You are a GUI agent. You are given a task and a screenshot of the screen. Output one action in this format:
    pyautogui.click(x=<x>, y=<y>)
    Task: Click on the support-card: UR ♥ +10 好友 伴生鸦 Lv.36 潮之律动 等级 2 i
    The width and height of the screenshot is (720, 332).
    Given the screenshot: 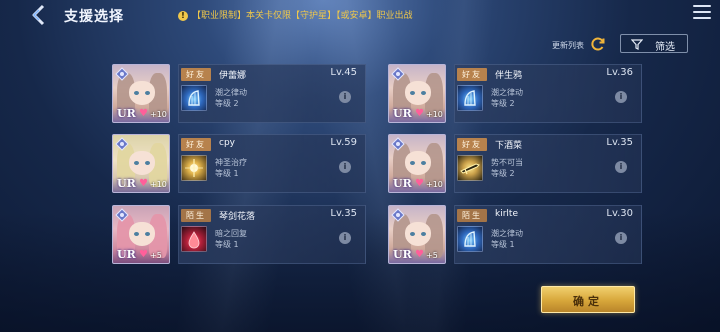 What is the action you would take?
    pyautogui.click(x=515, y=93)
    